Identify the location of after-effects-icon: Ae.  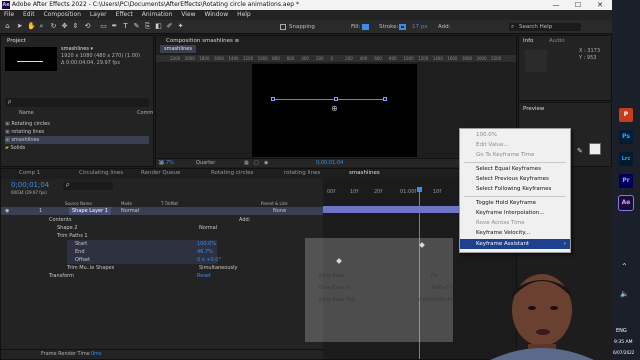
(626, 203).